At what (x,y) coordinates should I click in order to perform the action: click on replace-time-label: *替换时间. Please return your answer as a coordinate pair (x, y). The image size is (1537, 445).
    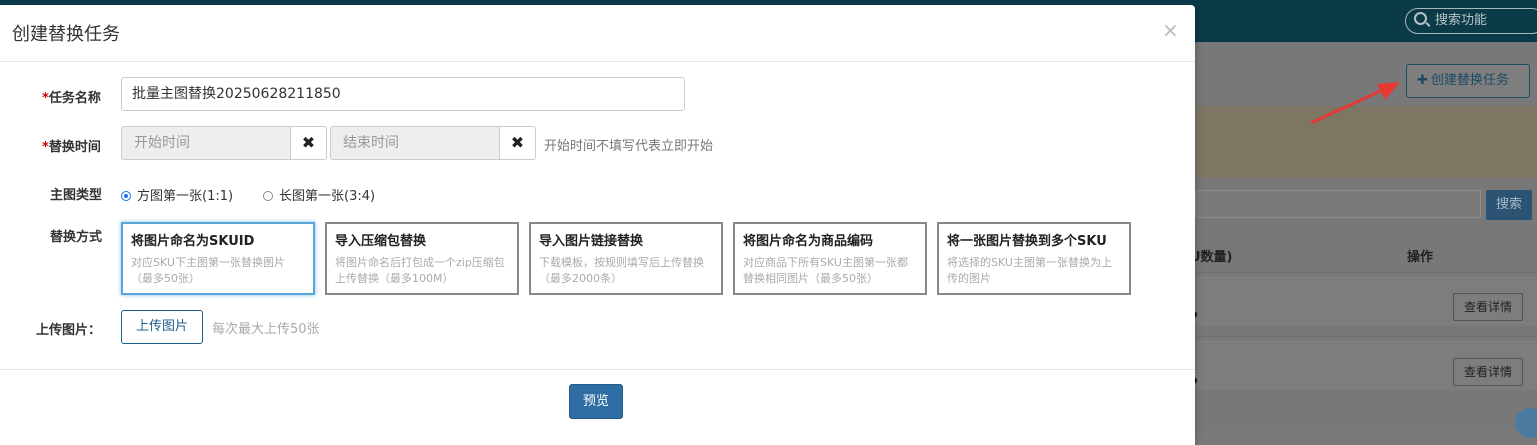
    Looking at the image, I should click on (71, 145).